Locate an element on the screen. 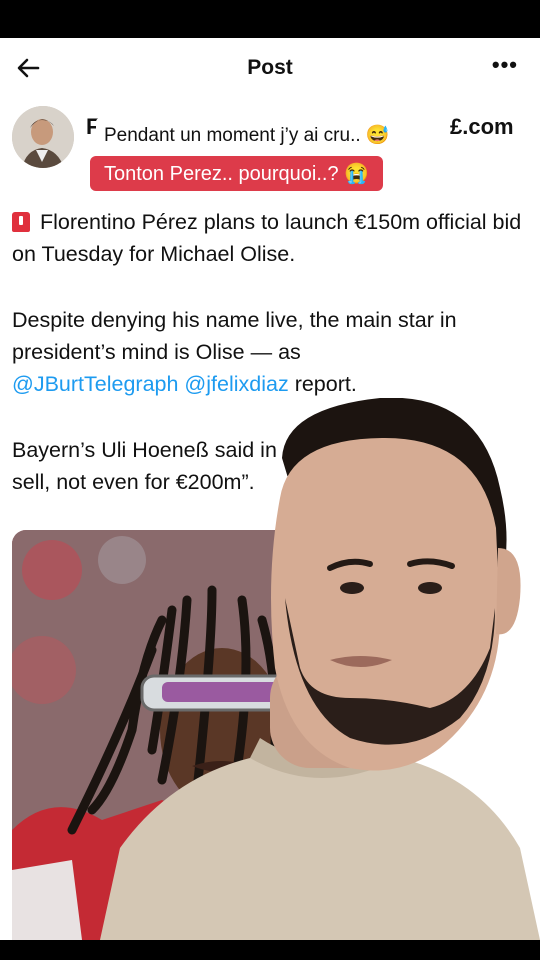 The height and width of the screenshot is (960, 540). mention-jfelixdiaz: @jfelixdiaz is located at coordinates (236, 384).